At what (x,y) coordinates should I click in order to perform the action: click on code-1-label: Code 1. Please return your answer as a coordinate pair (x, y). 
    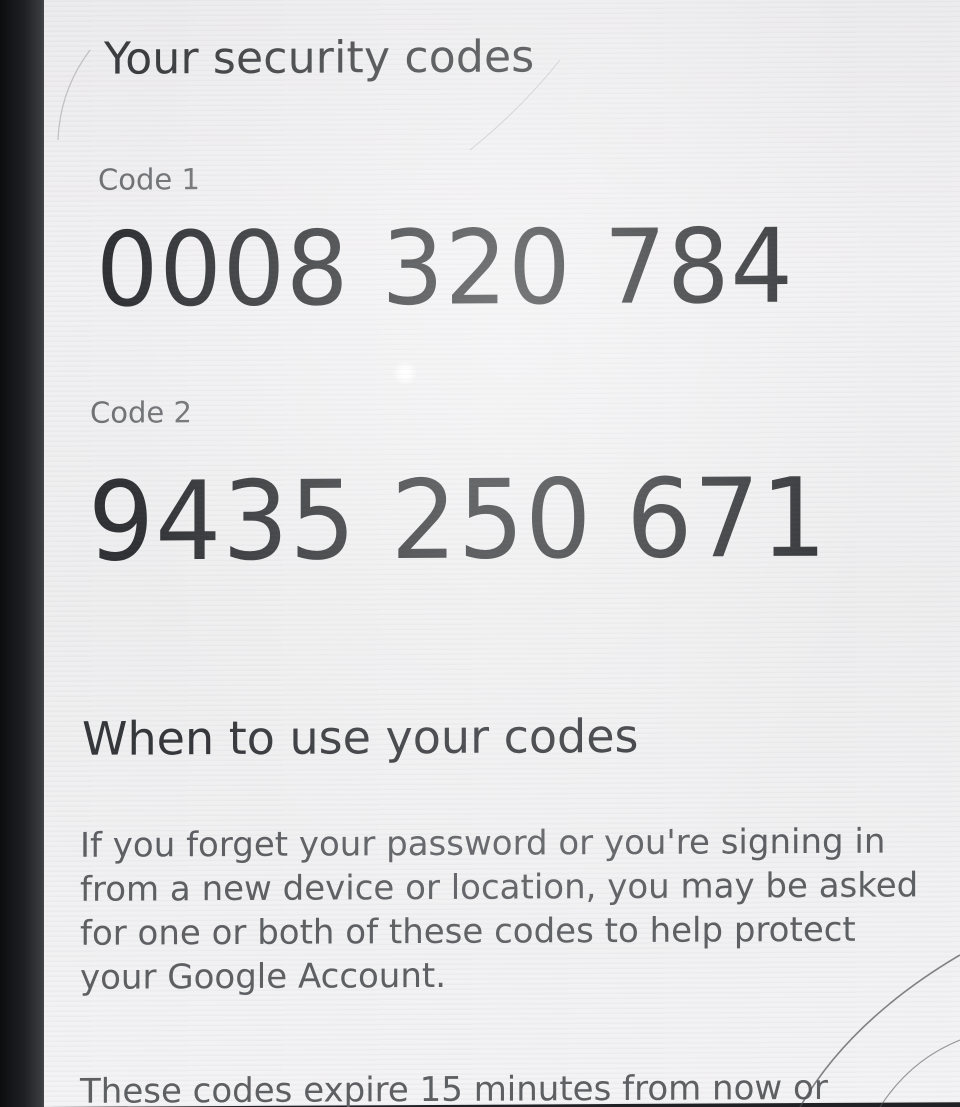
    Looking at the image, I should click on (149, 179).